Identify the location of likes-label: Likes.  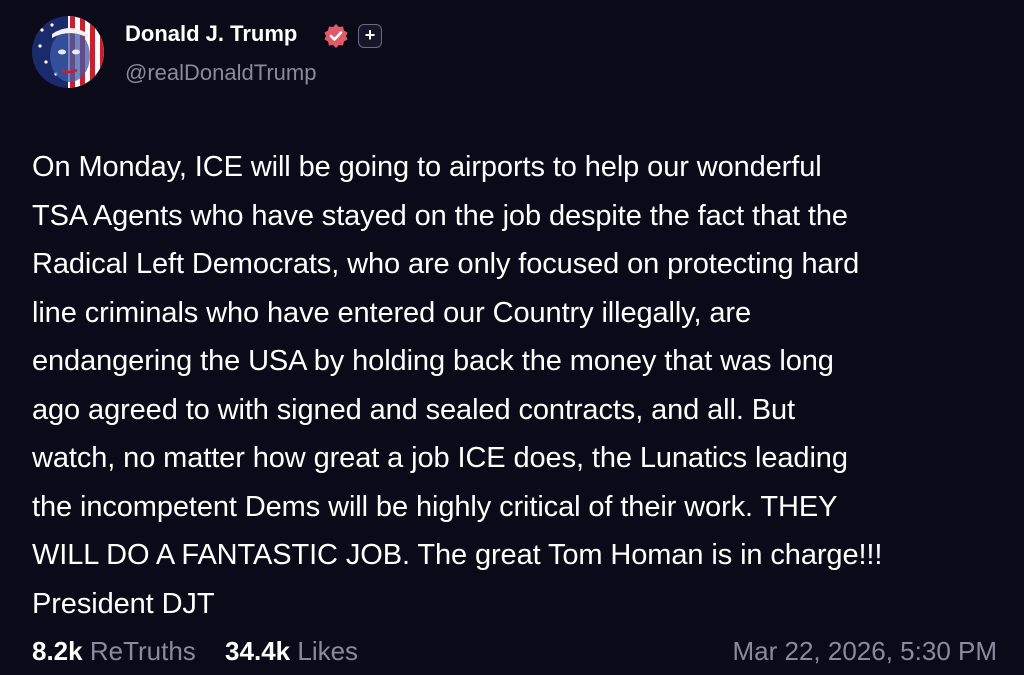
(328, 651).